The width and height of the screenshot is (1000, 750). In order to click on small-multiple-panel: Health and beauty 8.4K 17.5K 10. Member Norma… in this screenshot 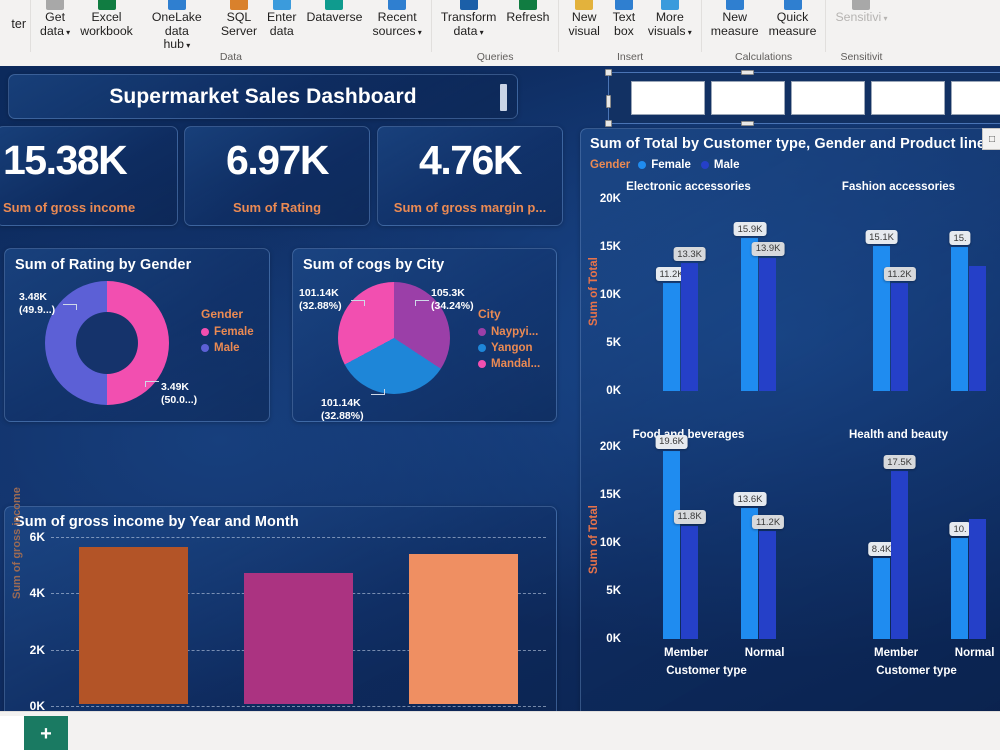, I will do `click(898, 553)`.